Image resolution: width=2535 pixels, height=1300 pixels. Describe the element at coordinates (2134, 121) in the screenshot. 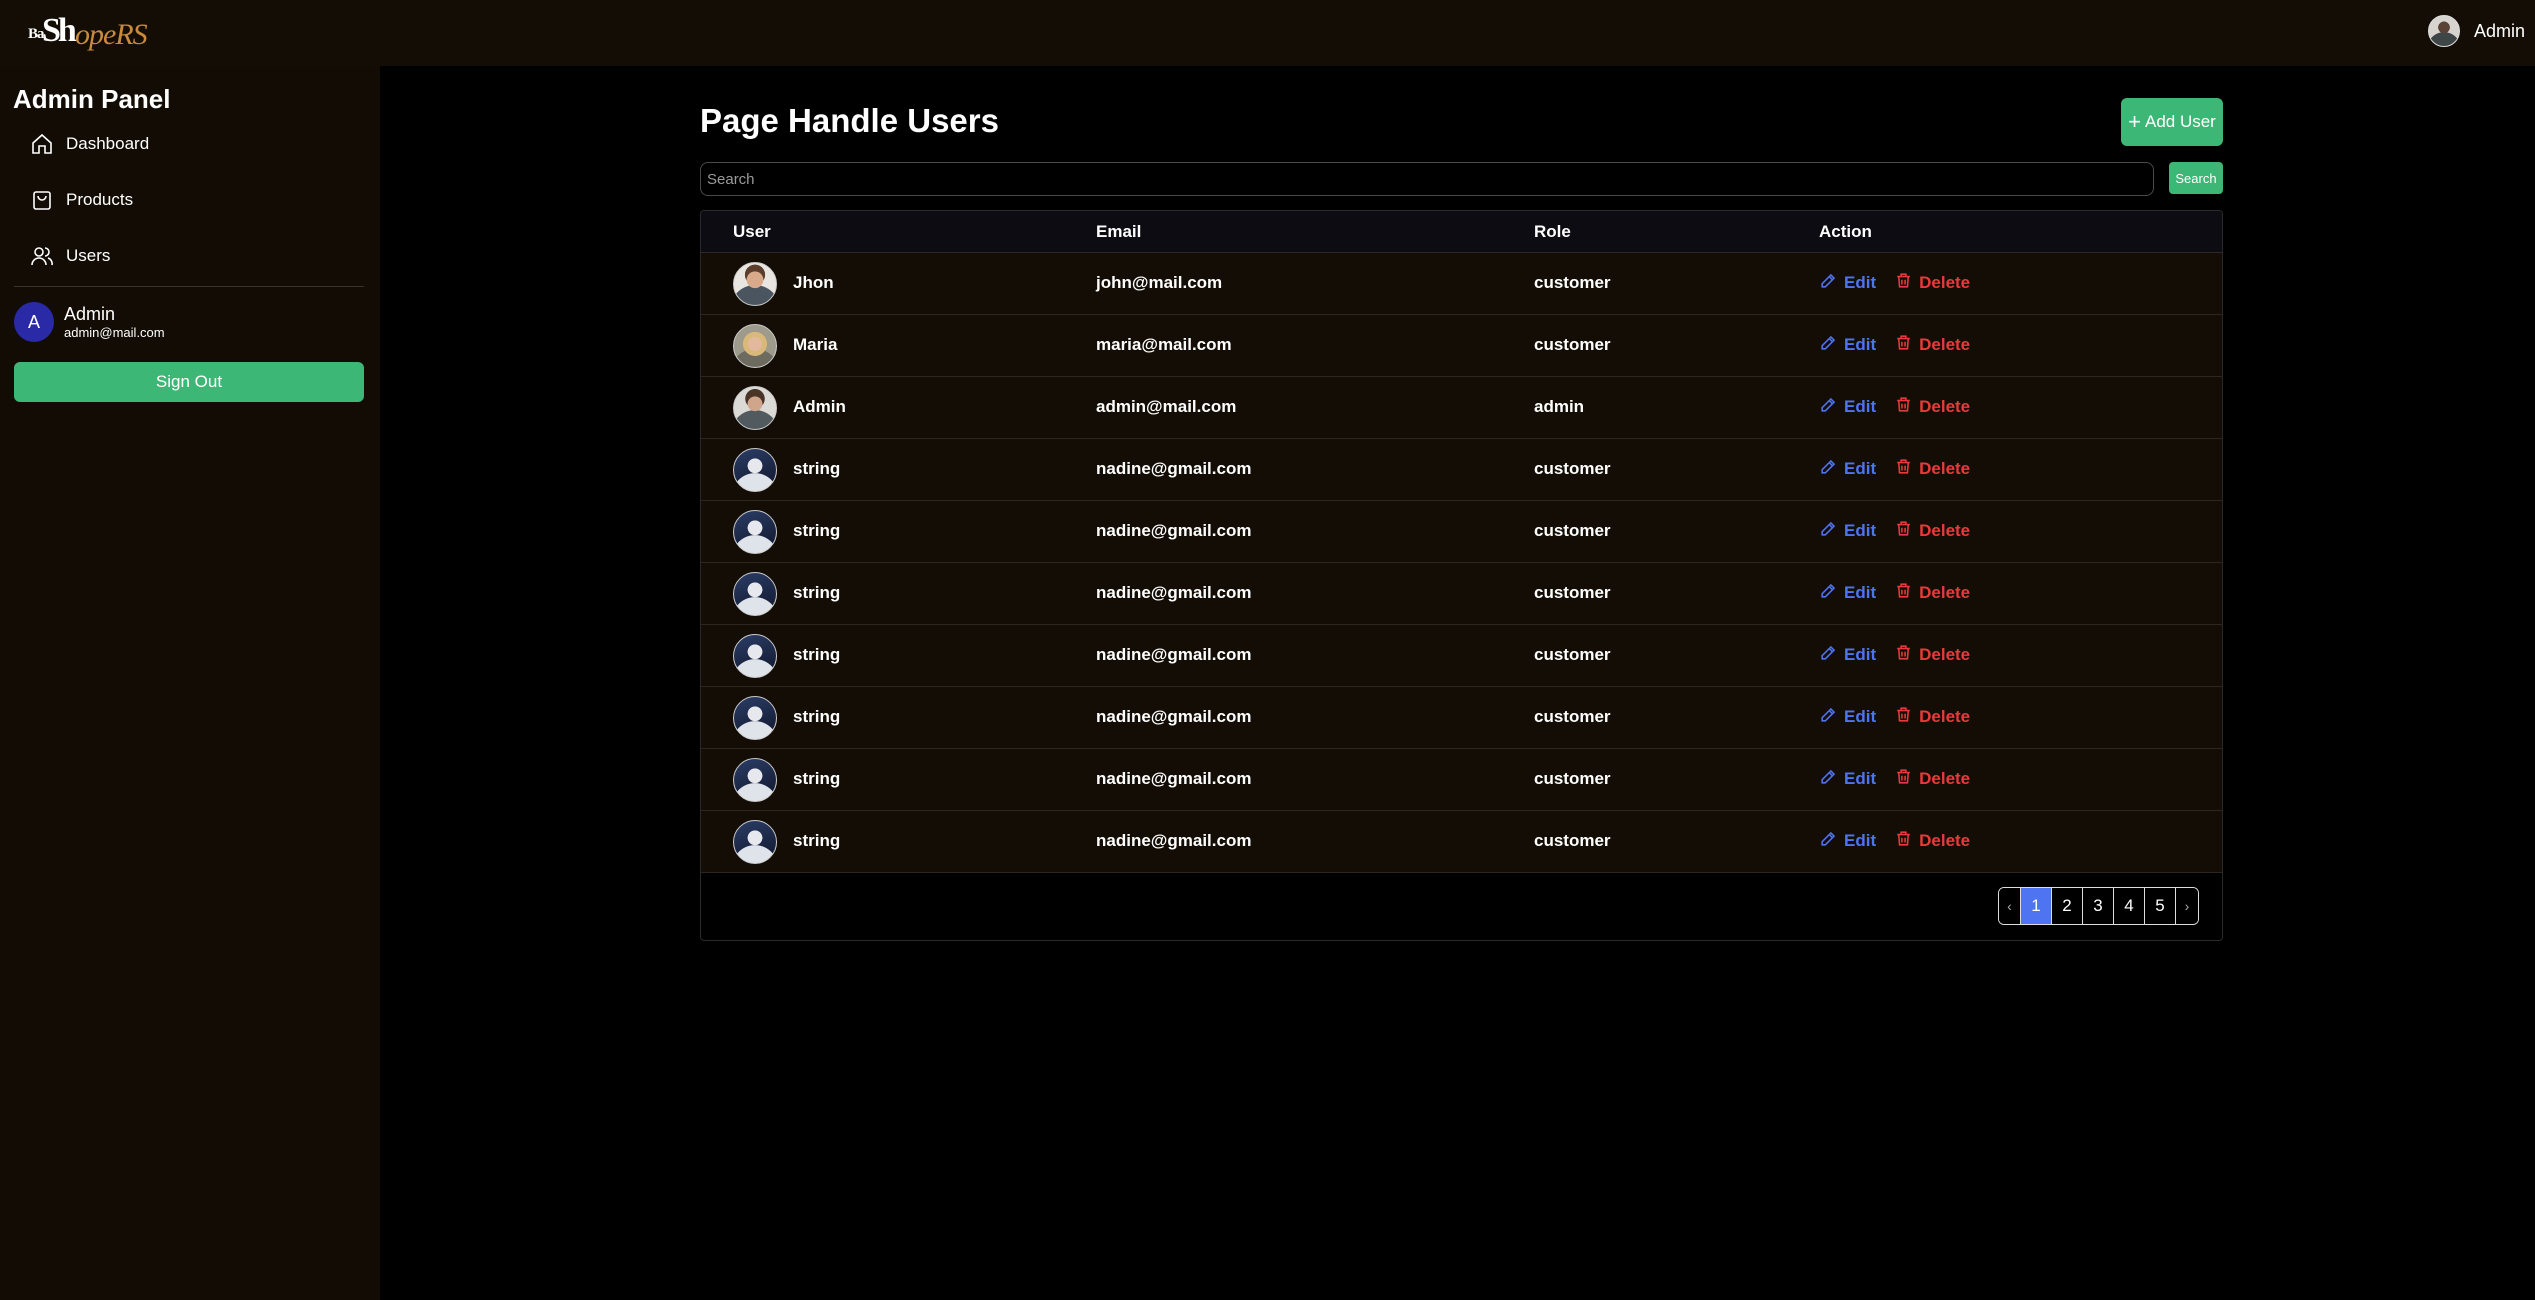

I see `plus-icon: +` at that location.